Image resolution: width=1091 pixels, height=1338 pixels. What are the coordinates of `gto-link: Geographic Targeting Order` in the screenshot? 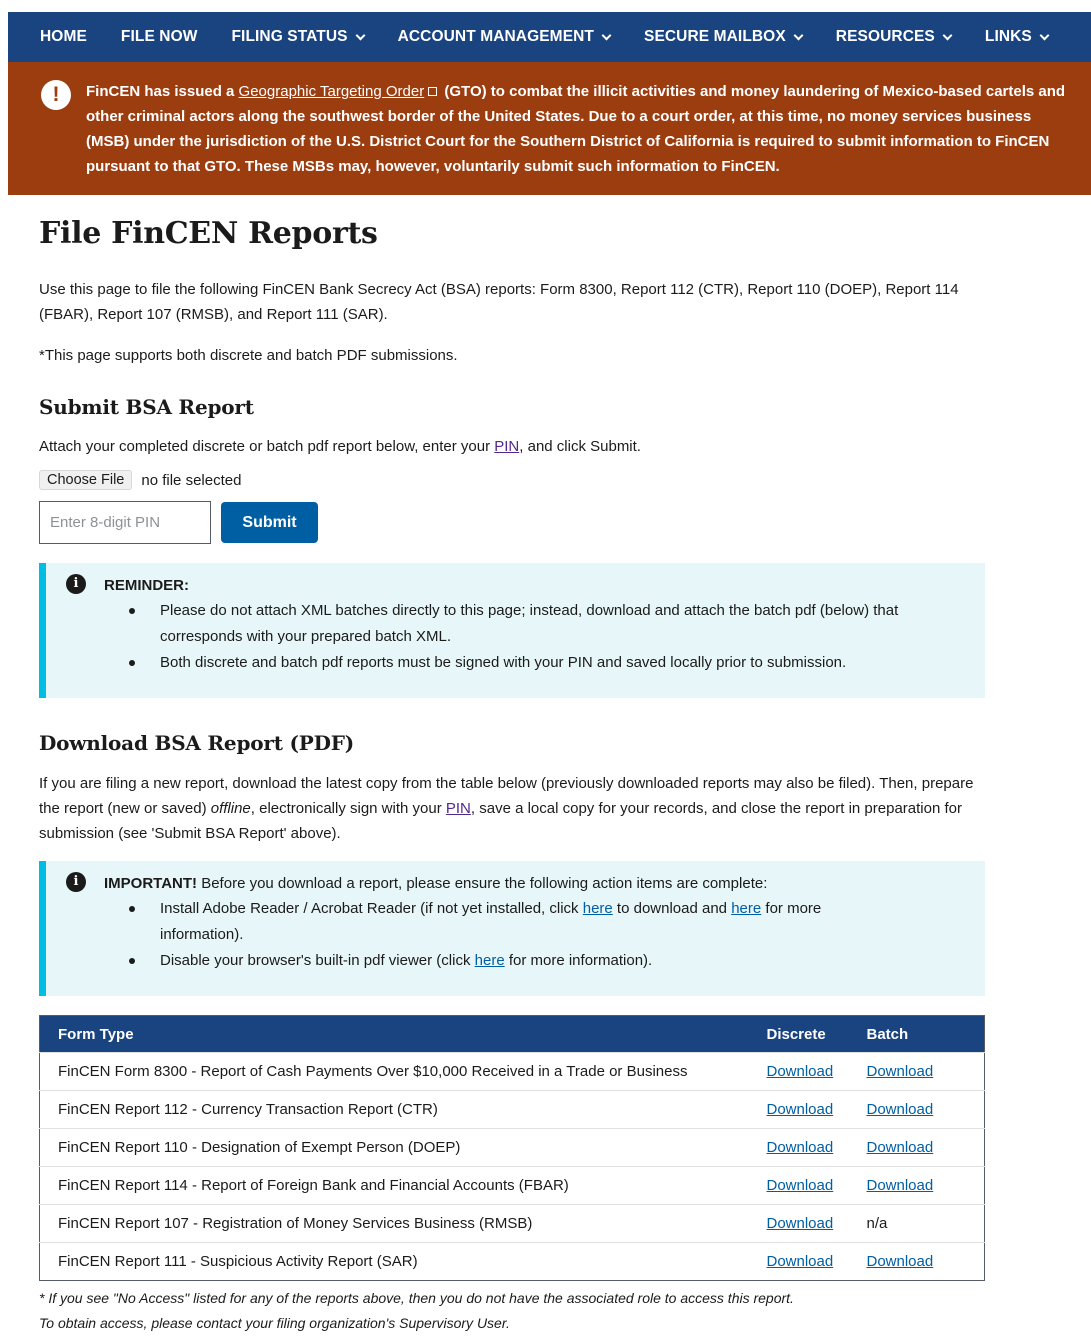 It's located at (332, 91).